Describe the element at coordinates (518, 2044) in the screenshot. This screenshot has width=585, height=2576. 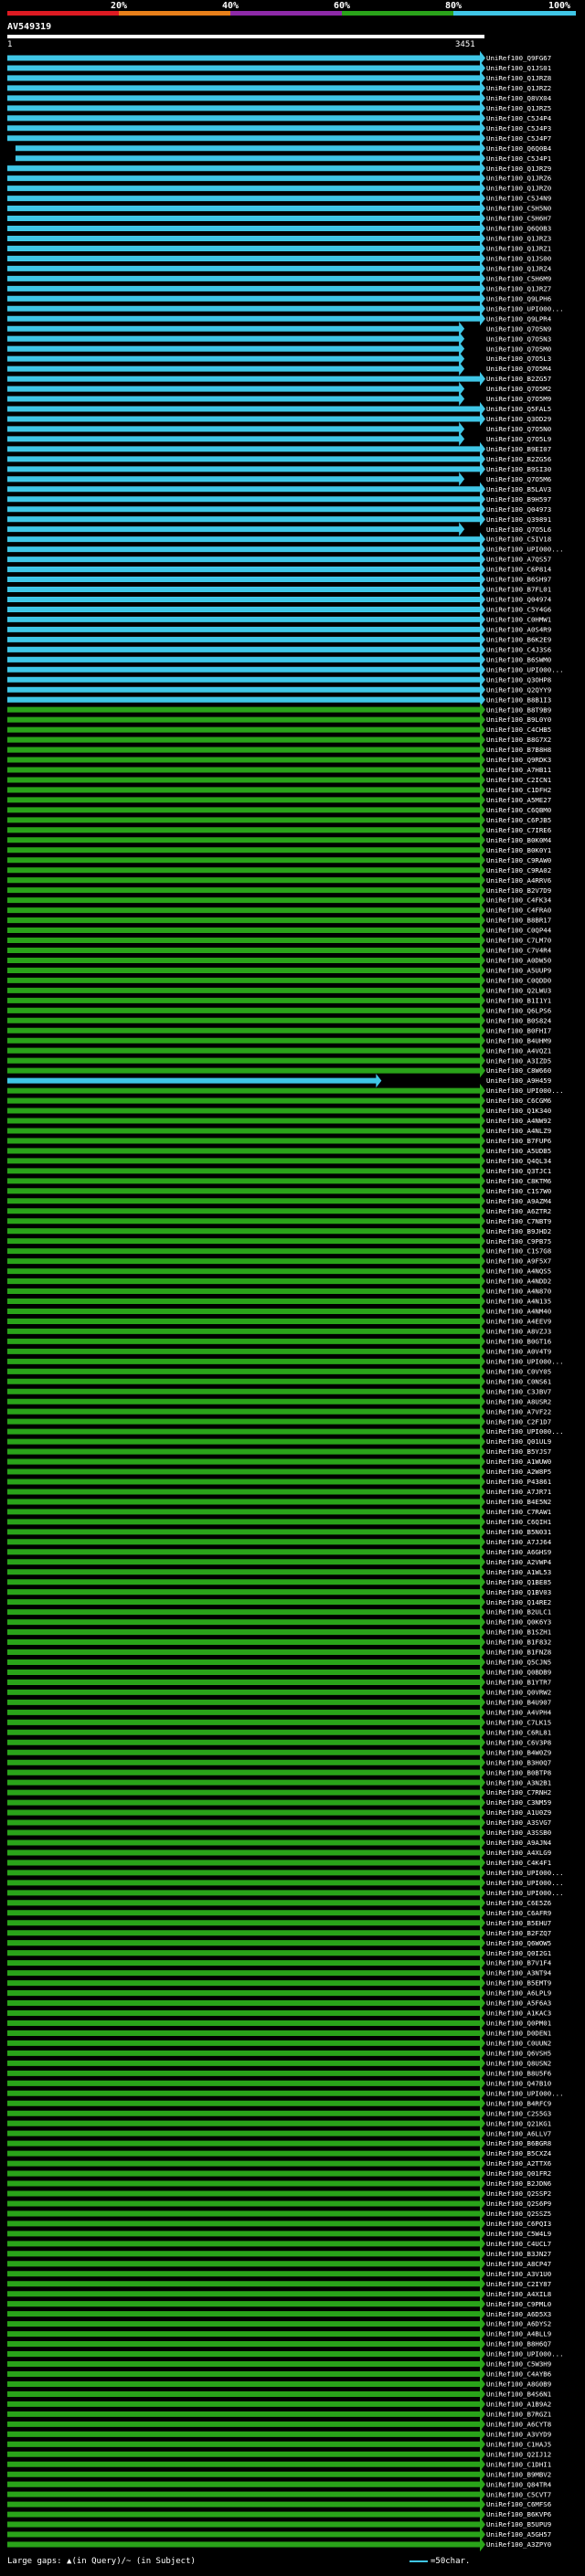
I see `hit-label: UniRef100_C0UUN2` at that location.